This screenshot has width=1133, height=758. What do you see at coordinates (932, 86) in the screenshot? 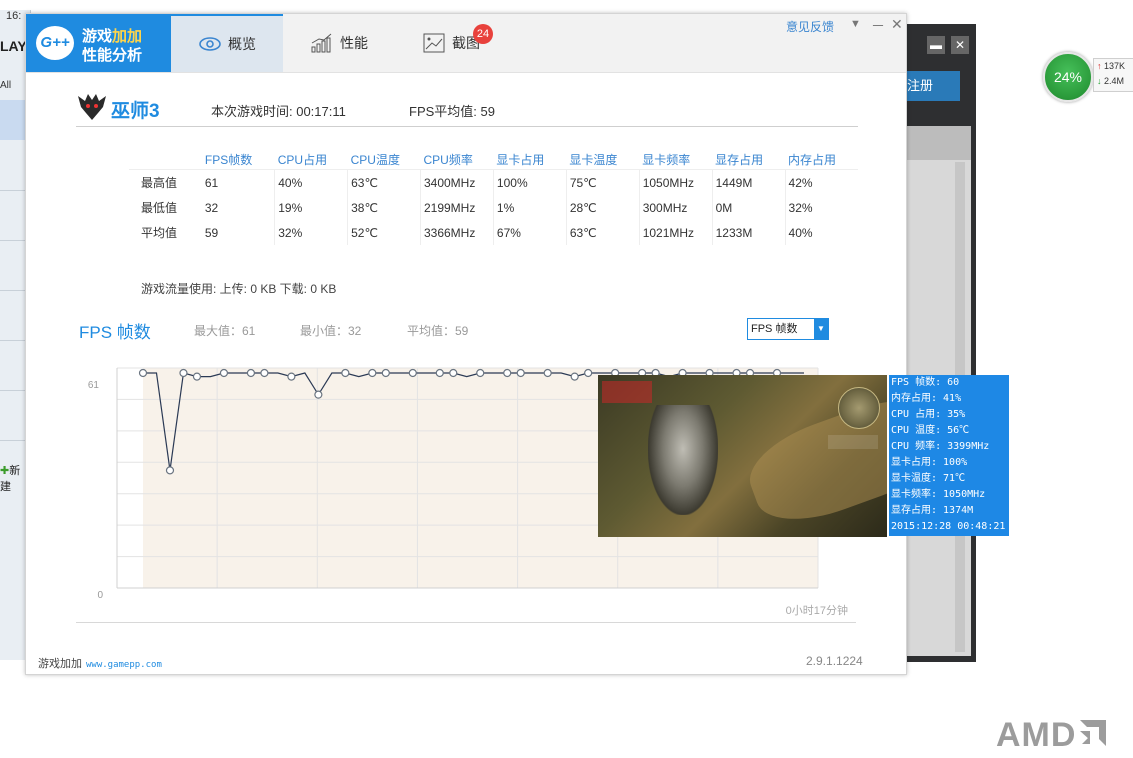
I see `background-register-button: 注册` at bounding box center [932, 86].